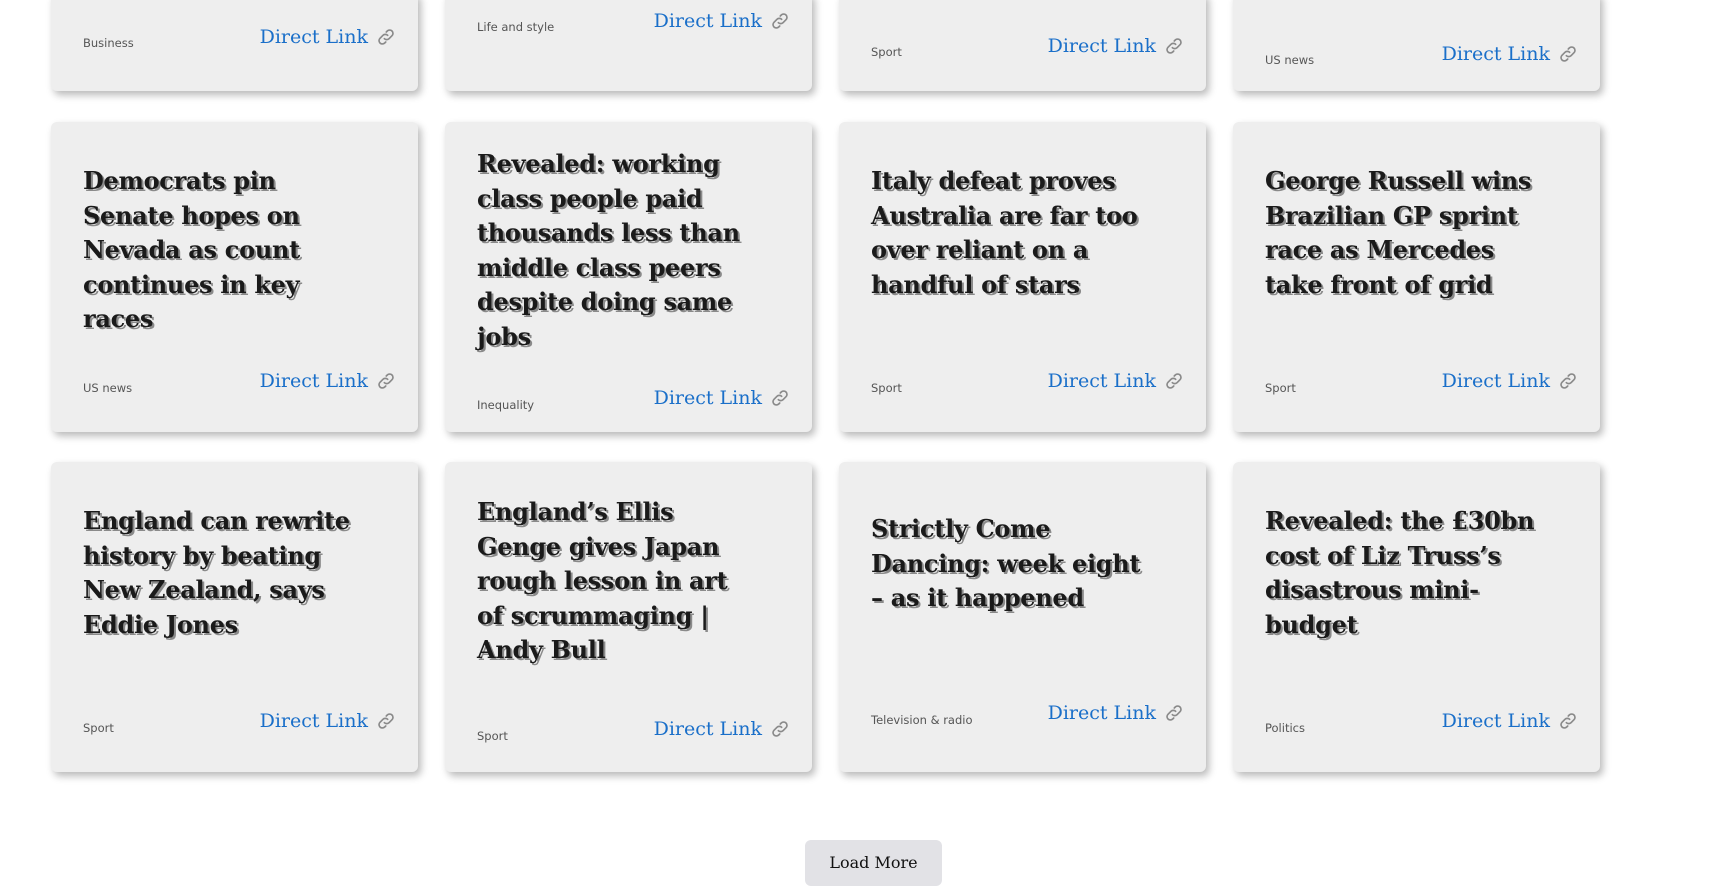 The width and height of the screenshot is (1727, 886). I want to click on article-card: Life and style Direct Link, so click(628, 45).